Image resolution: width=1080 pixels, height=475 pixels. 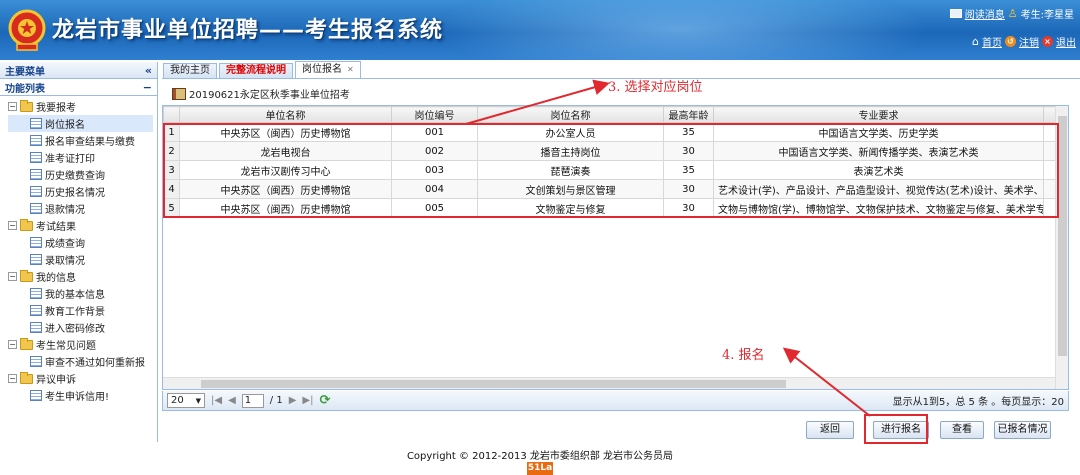 I want to click on horizontal-scroll-thumb, so click(x=493, y=384).